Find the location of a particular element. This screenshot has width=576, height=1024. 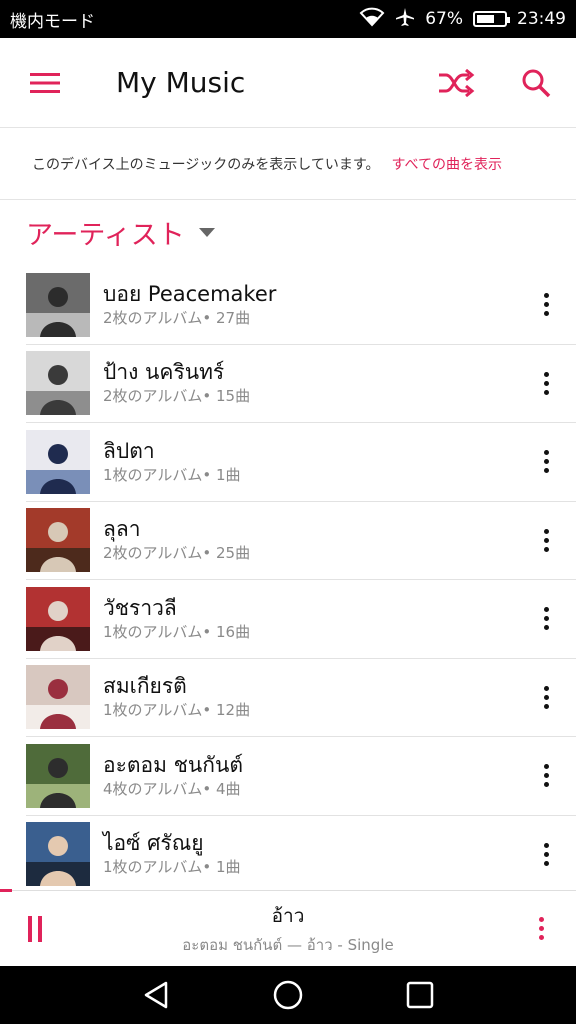

artist-meta: 2枚のアルバム• 15曲 is located at coordinates (177, 396).